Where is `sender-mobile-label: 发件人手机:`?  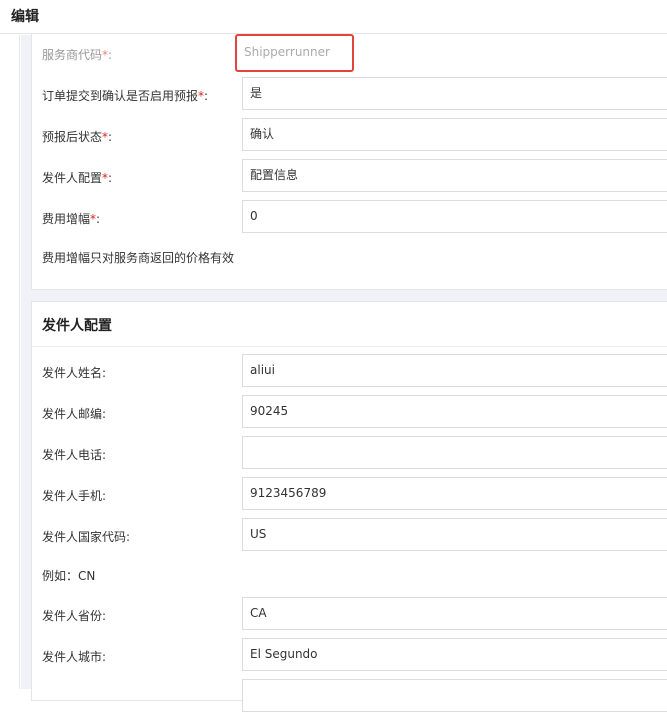 sender-mobile-label: 发件人手机: is located at coordinates (74, 496).